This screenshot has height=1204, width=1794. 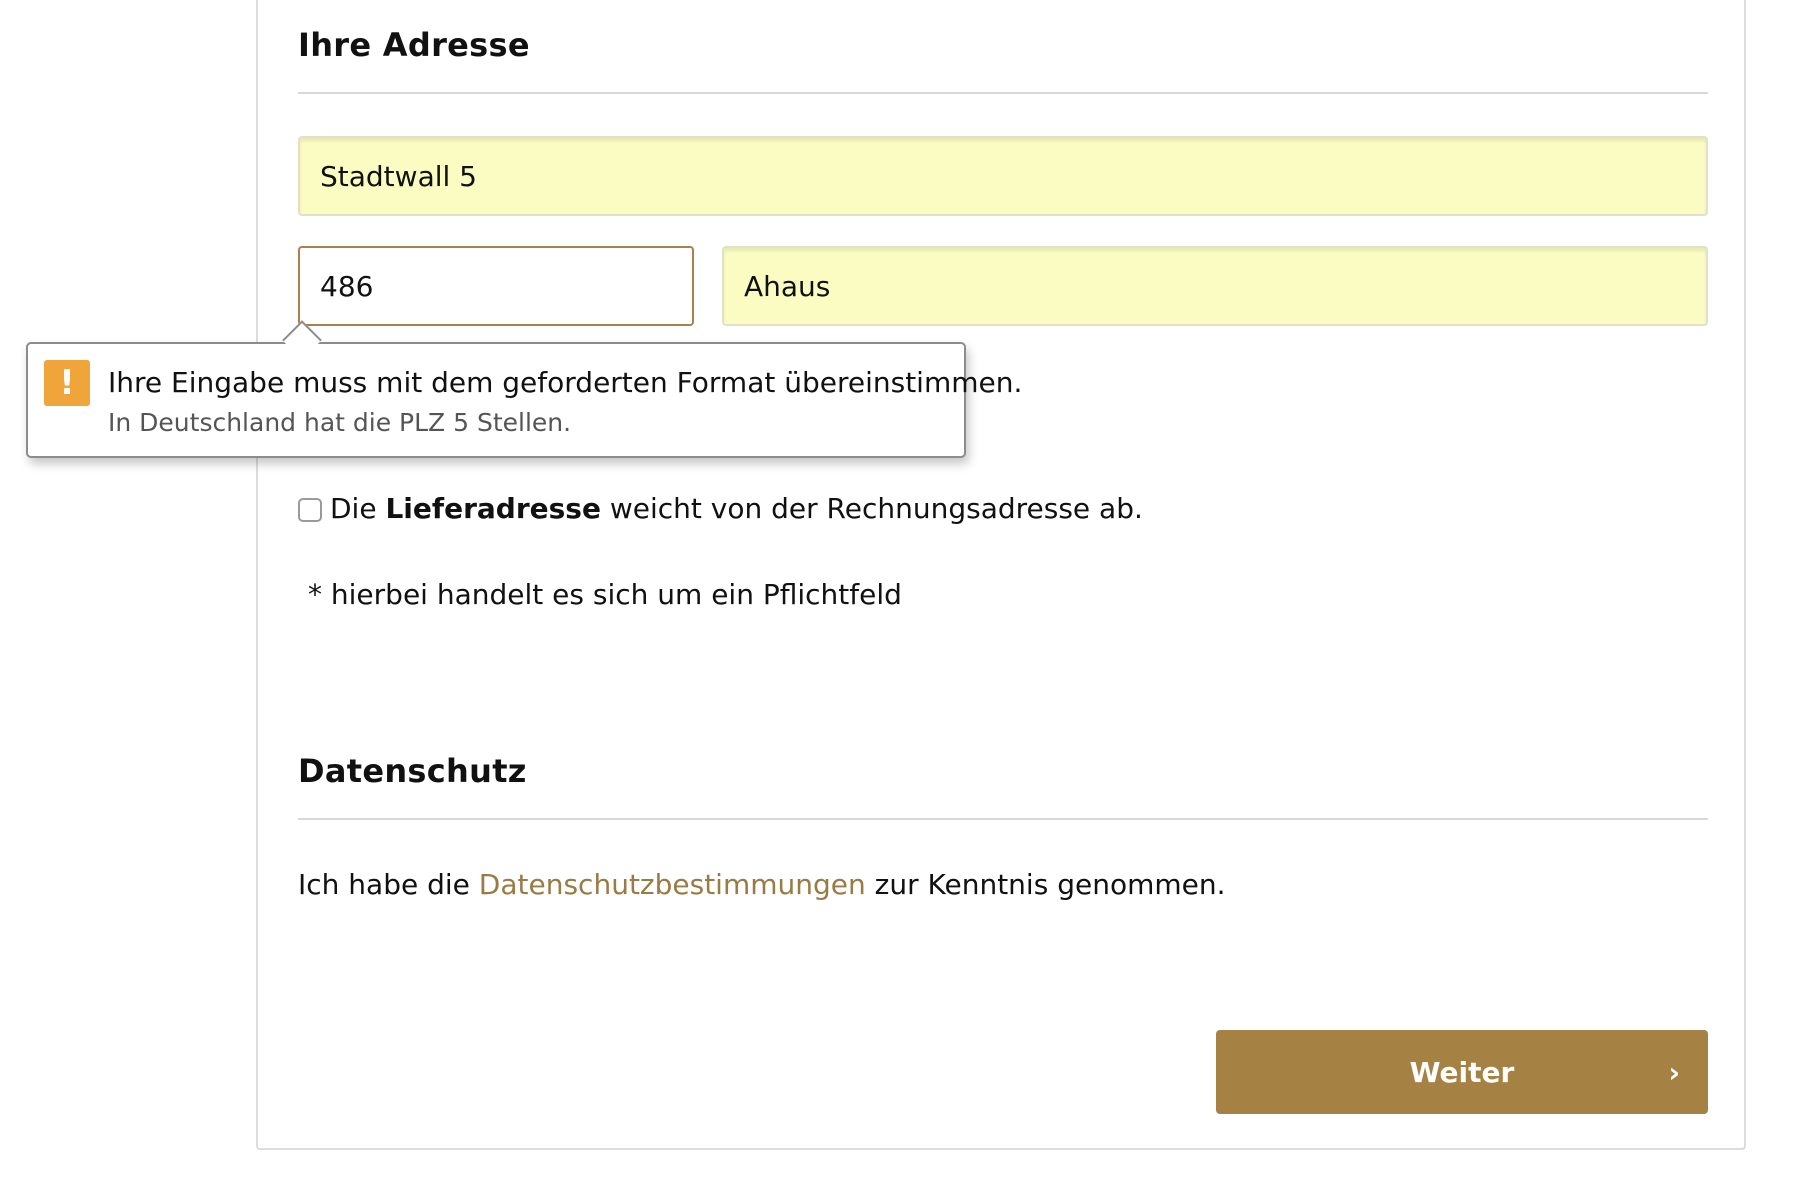 I want to click on checkbox-label-suffix: weicht von der Rechnungsadresse ab., so click(x=871, y=508).